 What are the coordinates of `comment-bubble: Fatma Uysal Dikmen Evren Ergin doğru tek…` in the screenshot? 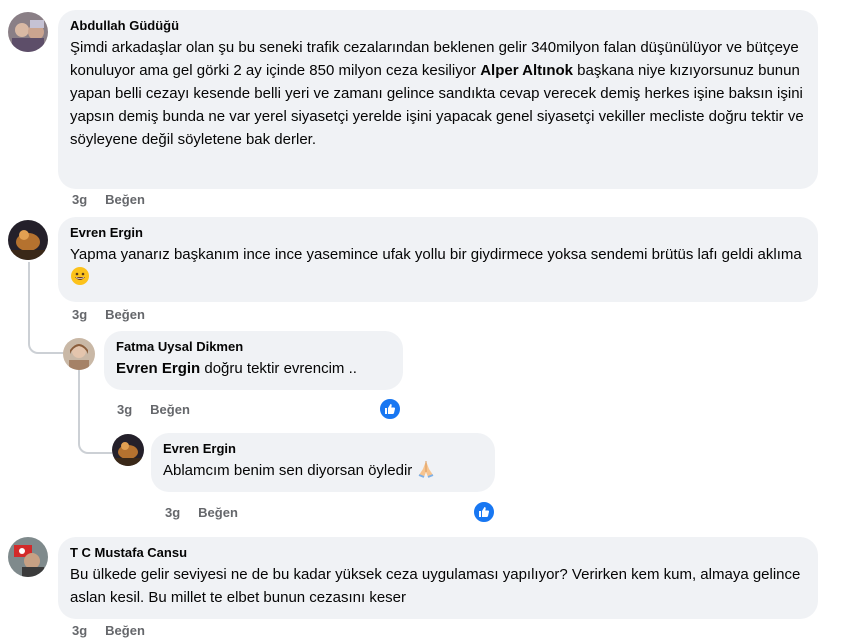 It's located at (253, 360).